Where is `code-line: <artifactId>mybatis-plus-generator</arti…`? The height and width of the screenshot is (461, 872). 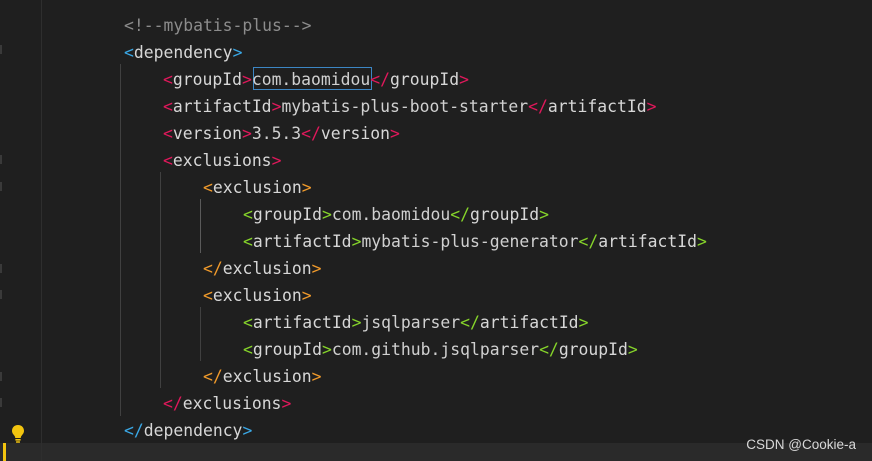 code-line: <artifactId>mybatis-plus-generator</arti… is located at coordinates (475, 241).